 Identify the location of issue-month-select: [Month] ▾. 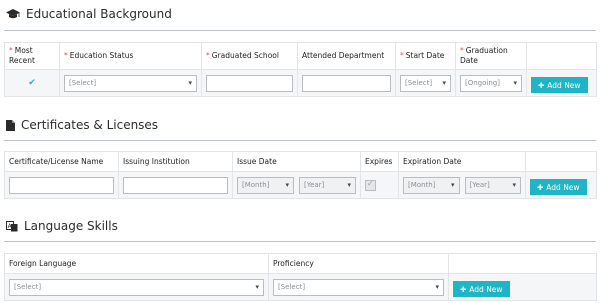
(265, 185).